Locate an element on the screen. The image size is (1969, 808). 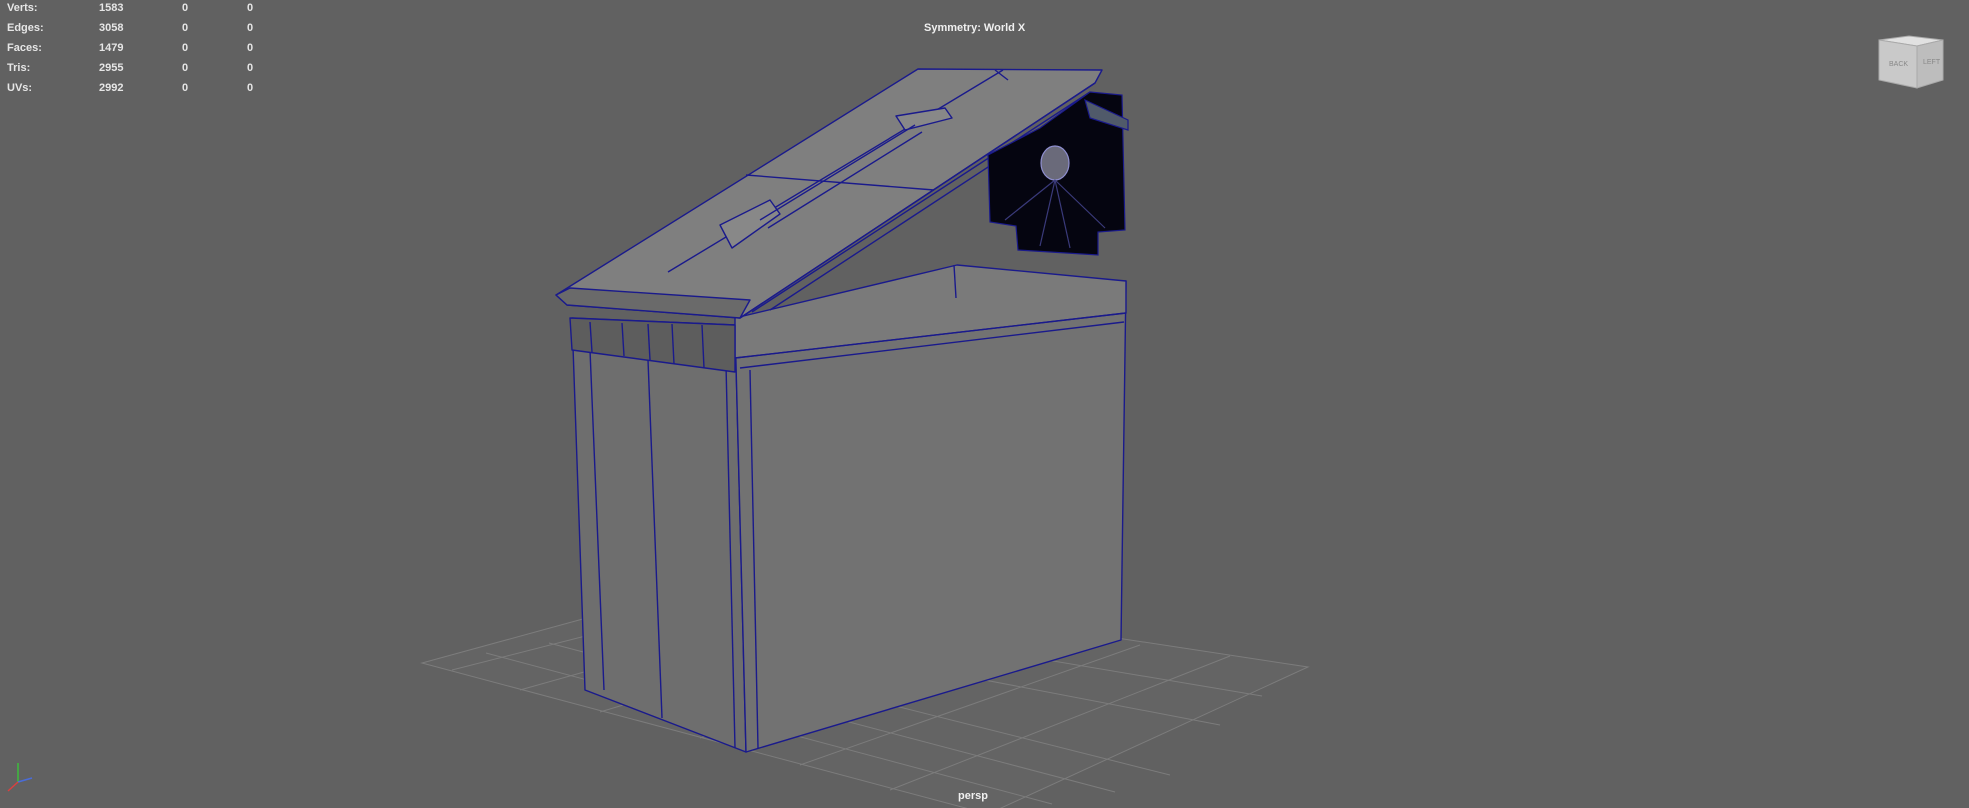
z-axis-icon is located at coordinates (25, 780).